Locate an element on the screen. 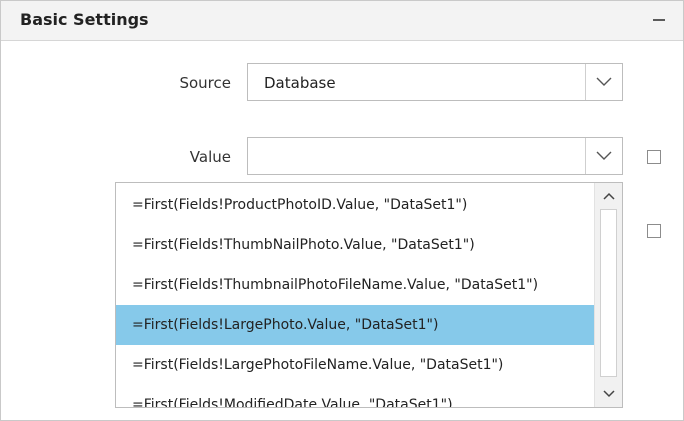 Image resolution: width=684 pixels, height=421 pixels. minus-icon is located at coordinates (659, 20).